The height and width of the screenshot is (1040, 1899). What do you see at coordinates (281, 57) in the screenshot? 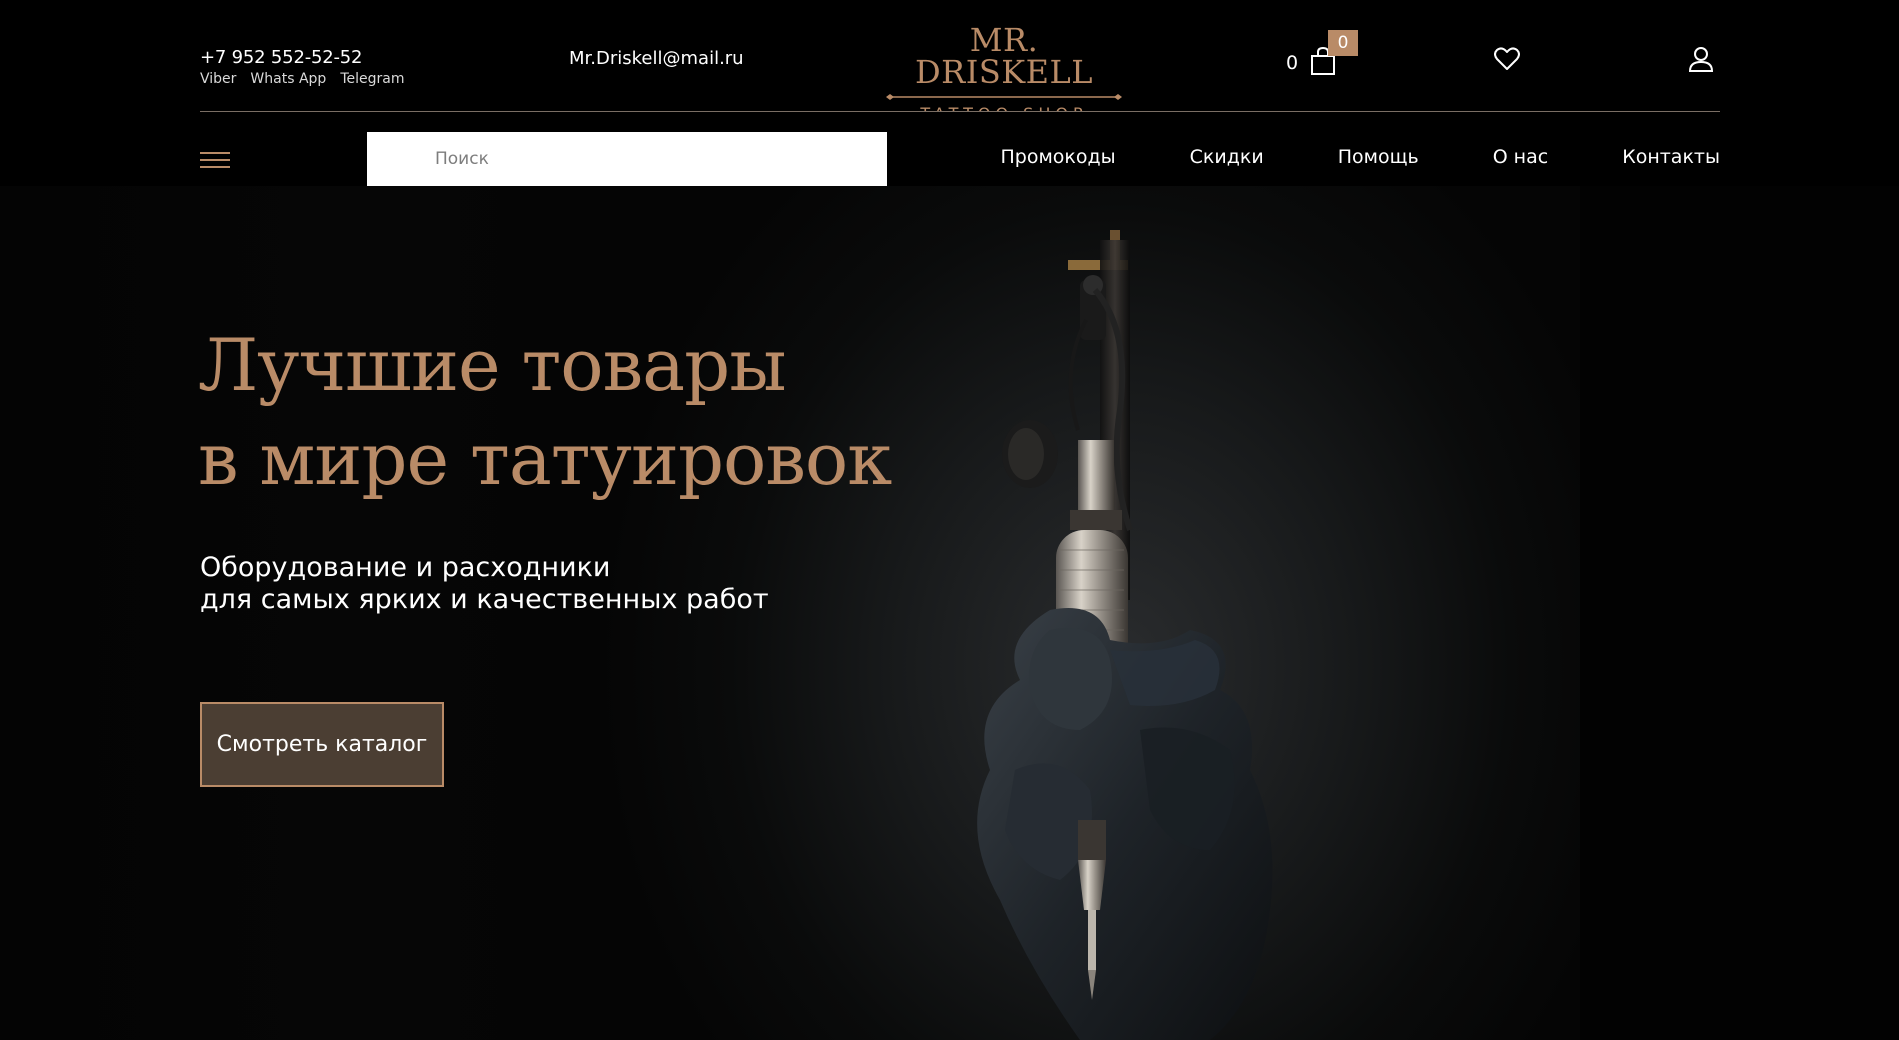
I see `phone-number: +7 952 552-52-52` at bounding box center [281, 57].